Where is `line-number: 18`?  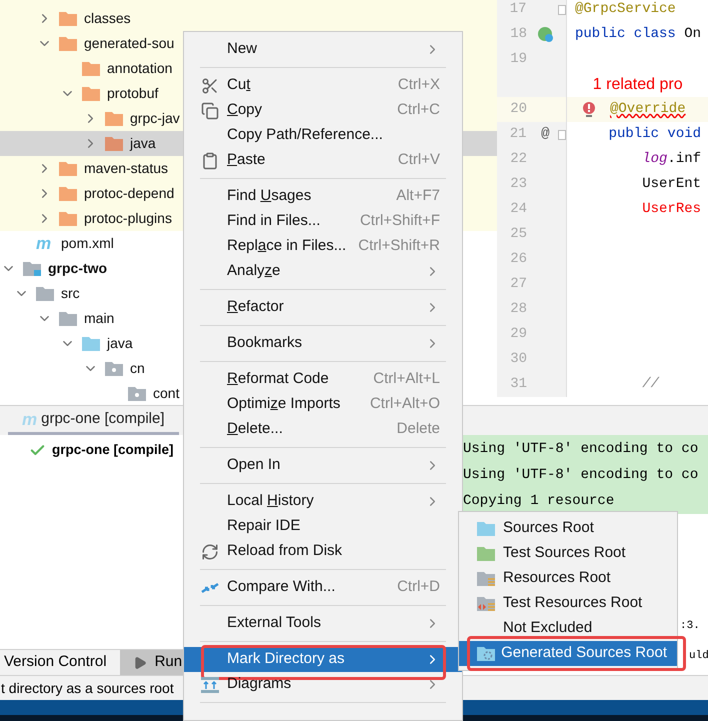 line-number: 18 is located at coordinates (518, 34).